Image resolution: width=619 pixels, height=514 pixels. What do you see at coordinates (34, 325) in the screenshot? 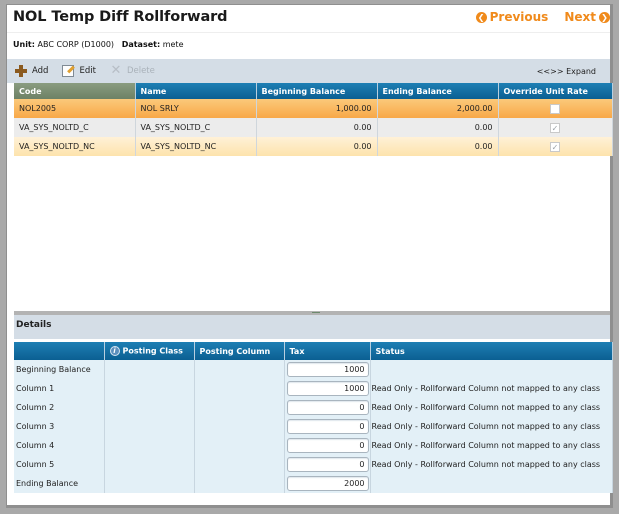
I see `details-title: Details` at bounding box center [34, 325].